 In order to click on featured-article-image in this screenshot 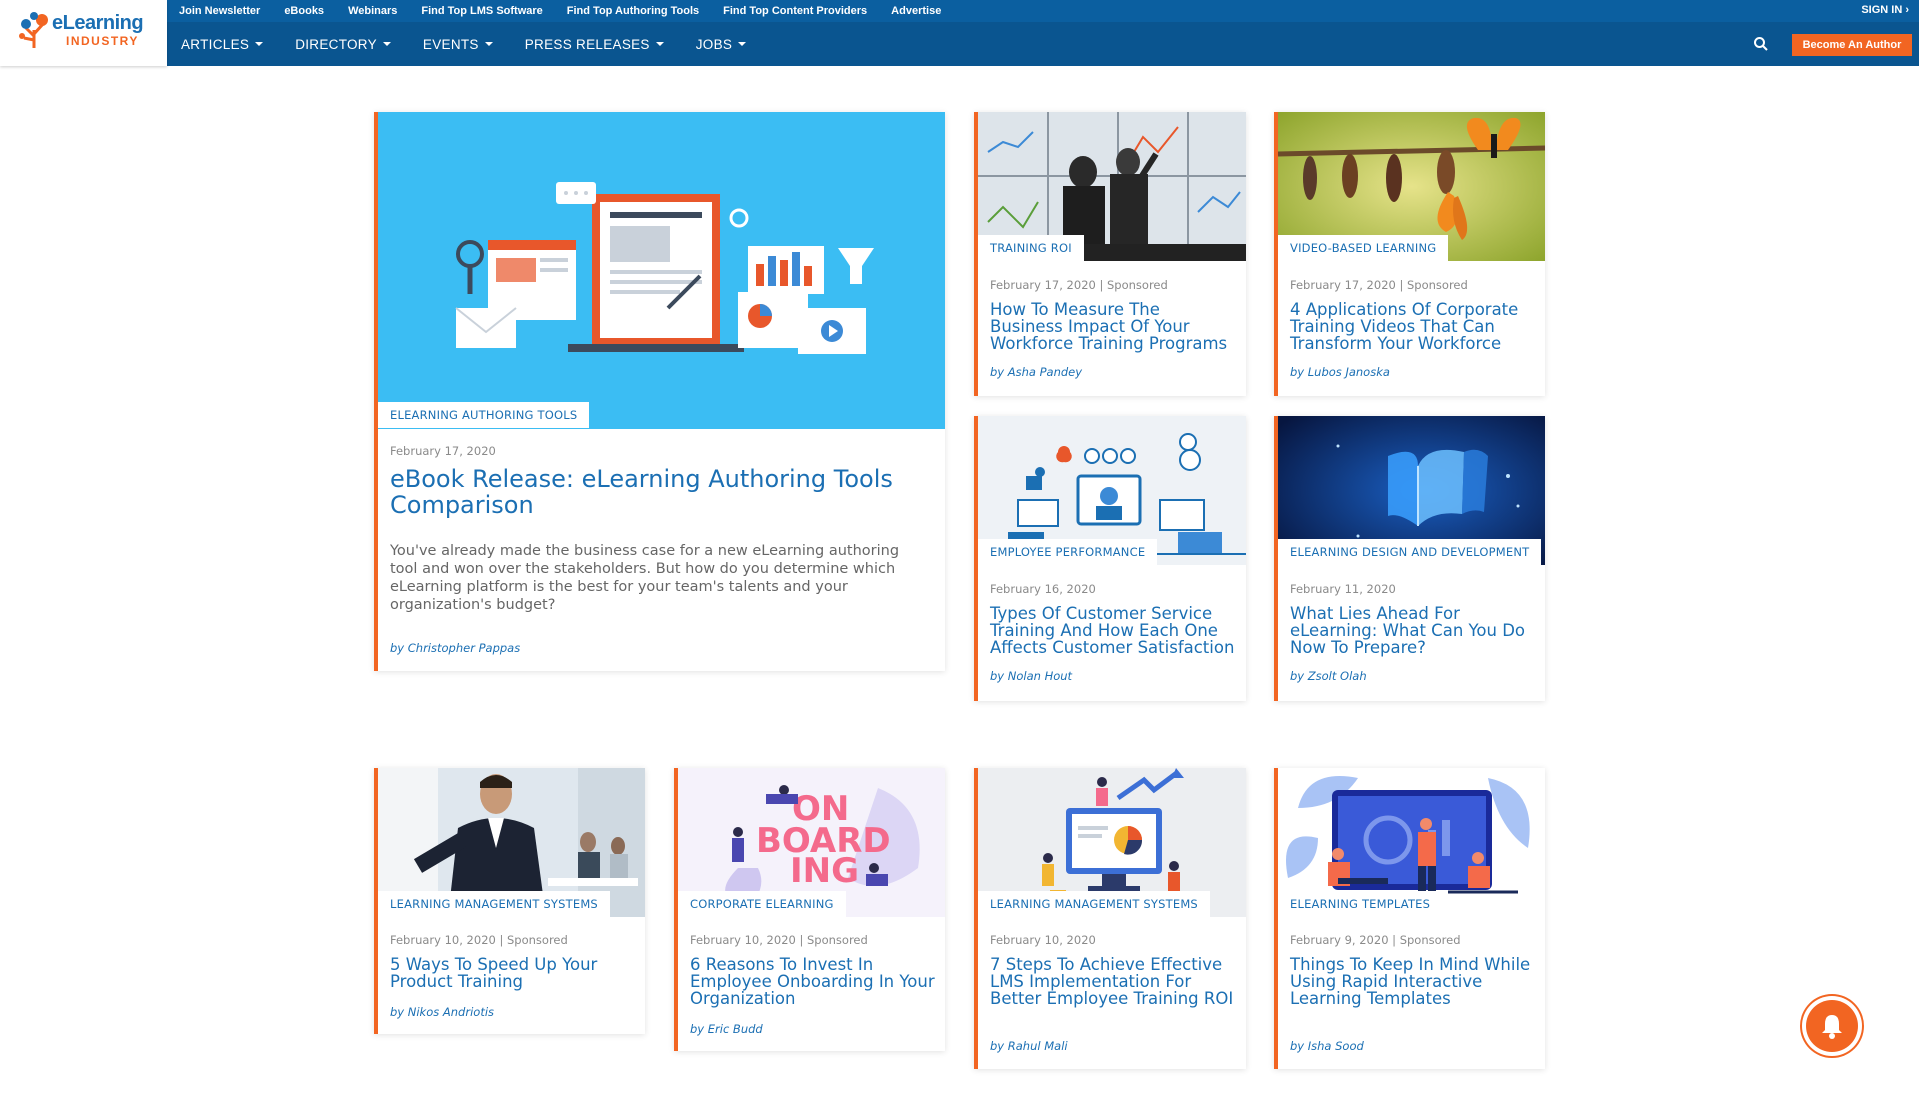, I will do `click(661, 270)`.